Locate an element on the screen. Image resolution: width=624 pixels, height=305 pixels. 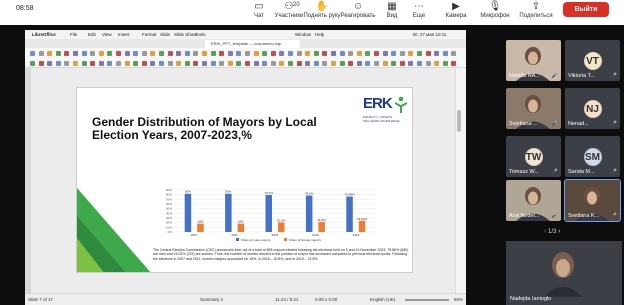
vertical-scrollbar is located at coordinates (459, 121).